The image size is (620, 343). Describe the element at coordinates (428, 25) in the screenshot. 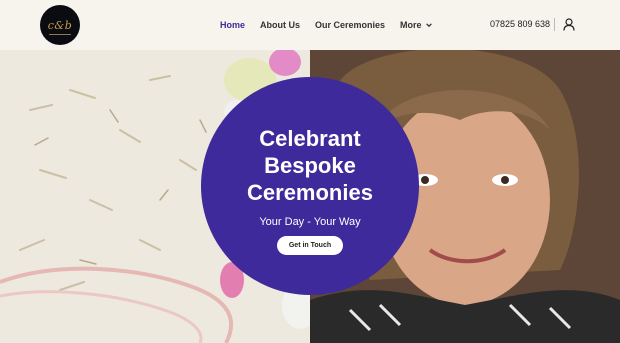

I see `chevron-down-icon` at that location.